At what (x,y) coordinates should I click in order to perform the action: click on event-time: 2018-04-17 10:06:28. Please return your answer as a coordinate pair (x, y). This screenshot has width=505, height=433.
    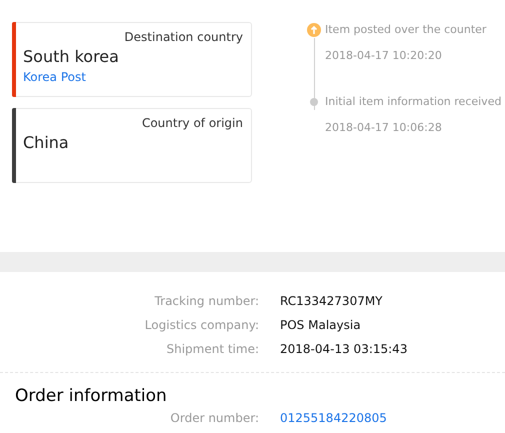
    Looking at the image, I should click on (384, 128).